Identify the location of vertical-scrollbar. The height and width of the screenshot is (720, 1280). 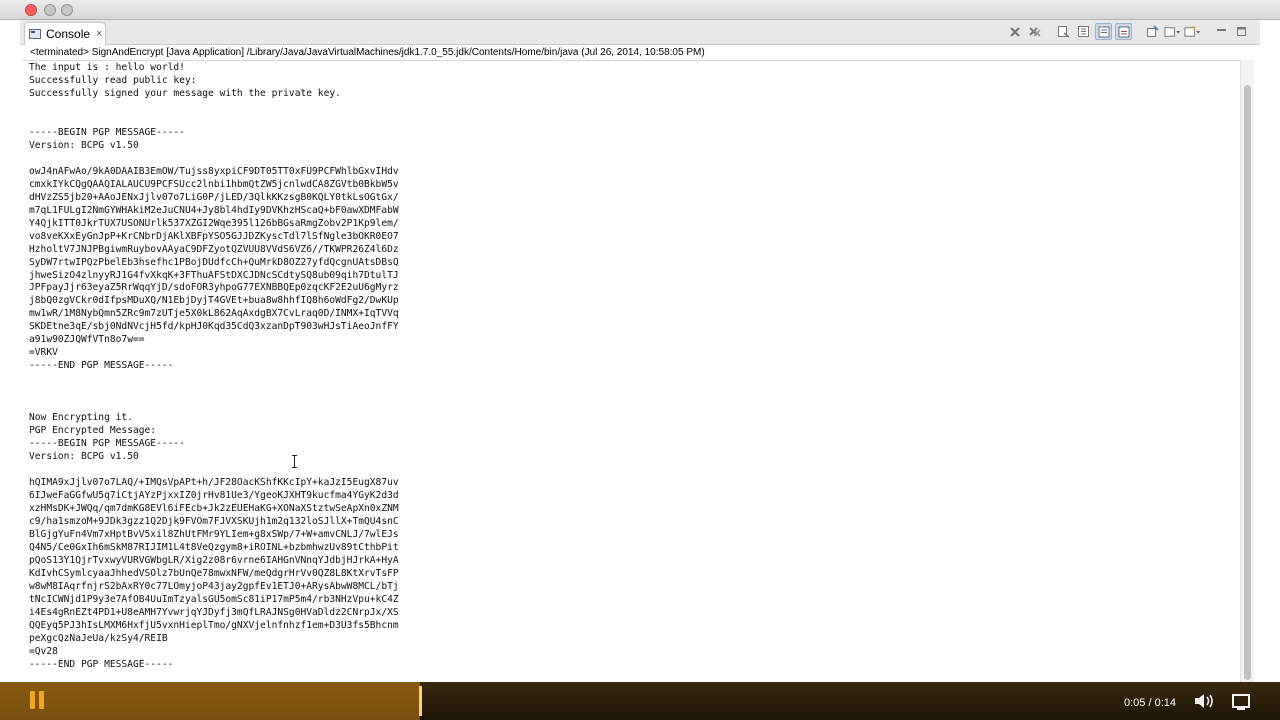
(1247, 371).